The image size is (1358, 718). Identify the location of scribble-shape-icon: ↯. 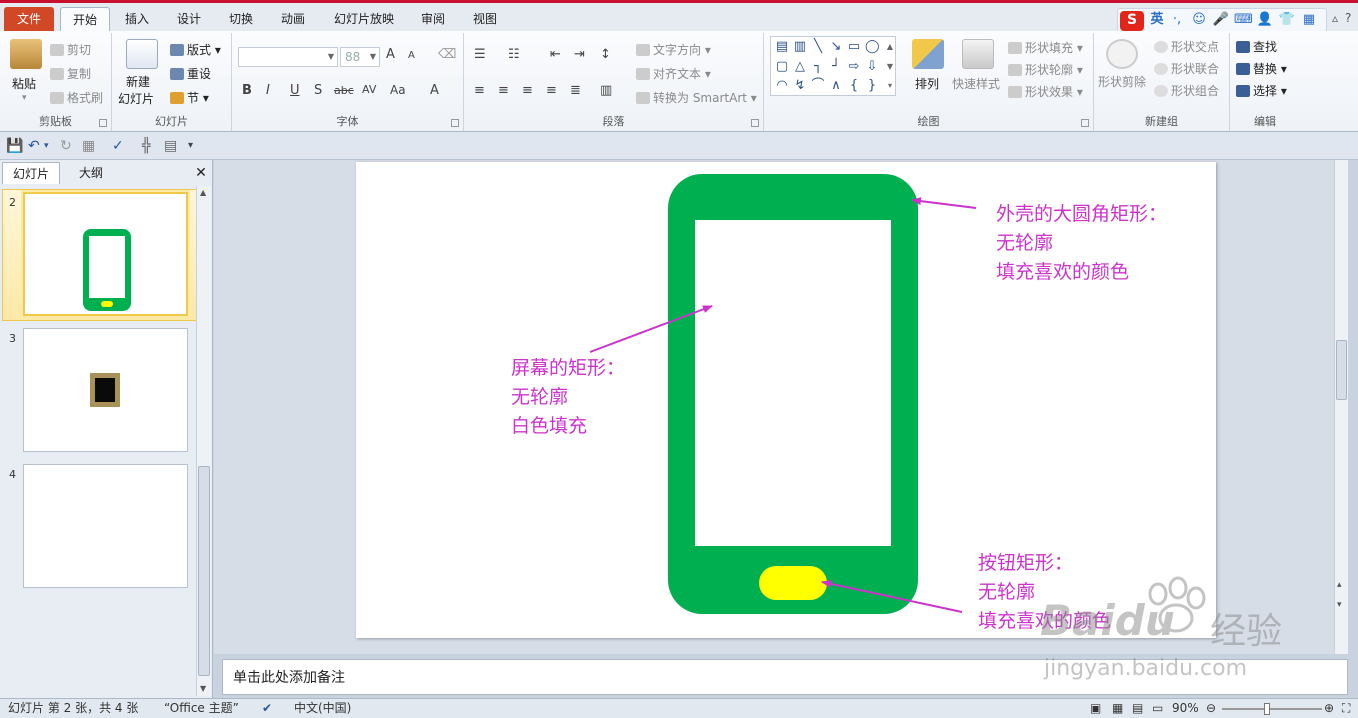
(800, 86).